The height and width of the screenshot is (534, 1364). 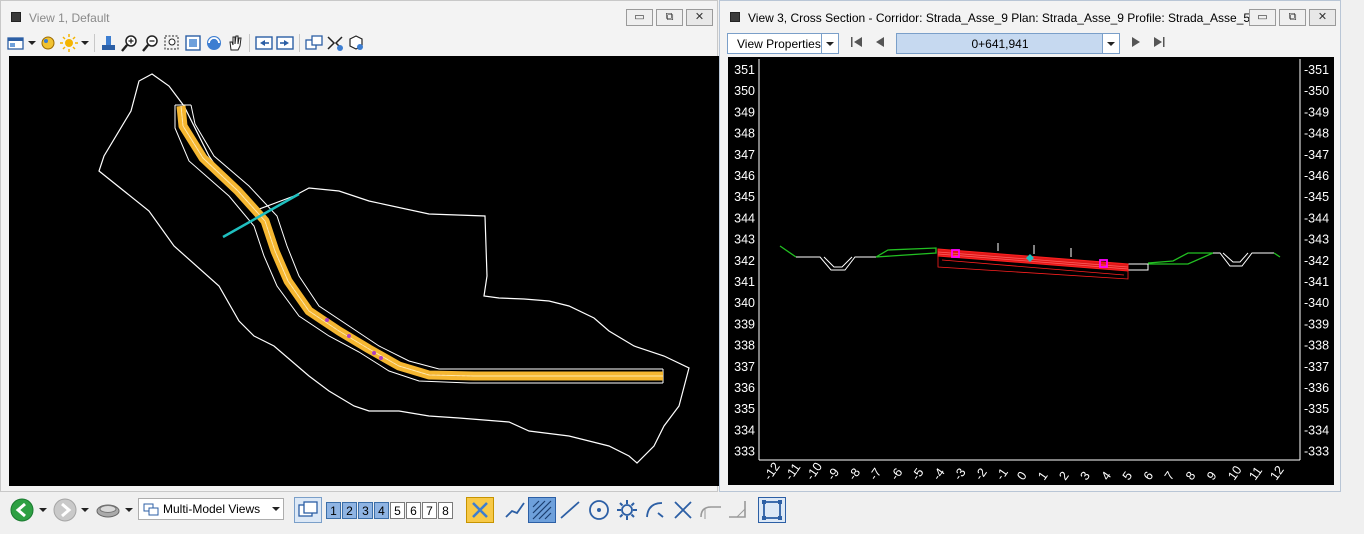 What do you see at coordinates (655, 510) in the screenshot?
I see `arc-tool-icon` at bounding box center [655, 510].